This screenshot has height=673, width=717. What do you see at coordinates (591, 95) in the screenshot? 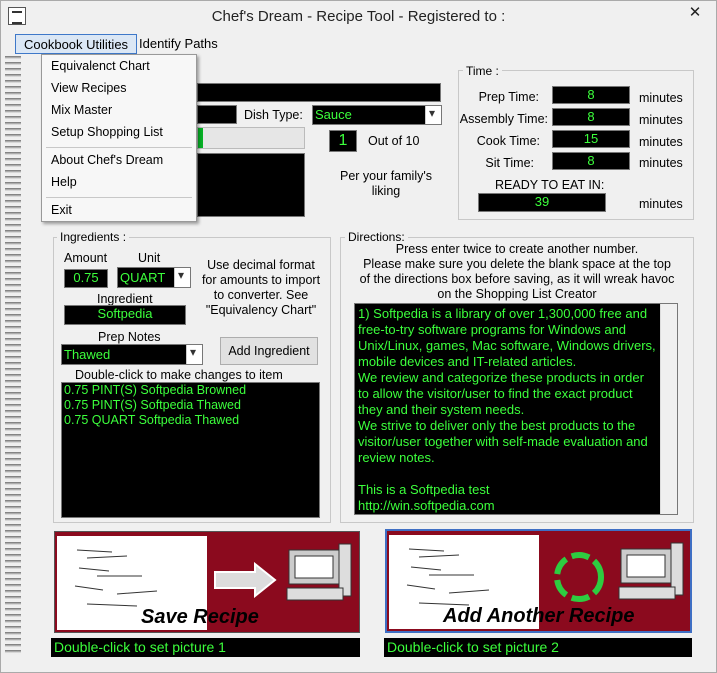
I see `prep-time-field: 8` at bounding box center [591, 95].